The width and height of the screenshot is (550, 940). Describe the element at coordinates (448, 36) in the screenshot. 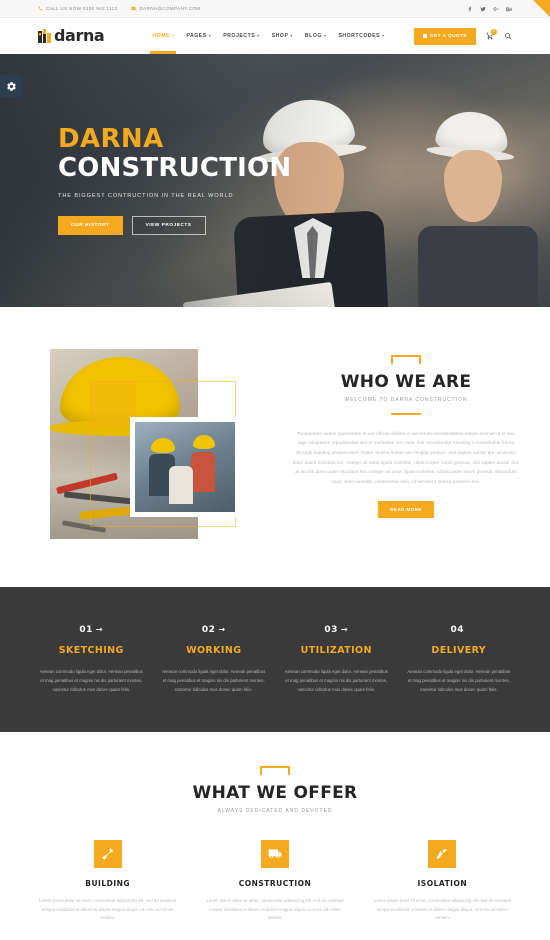

I see `get-a-quote-label: GET A QUOTE` at that location.